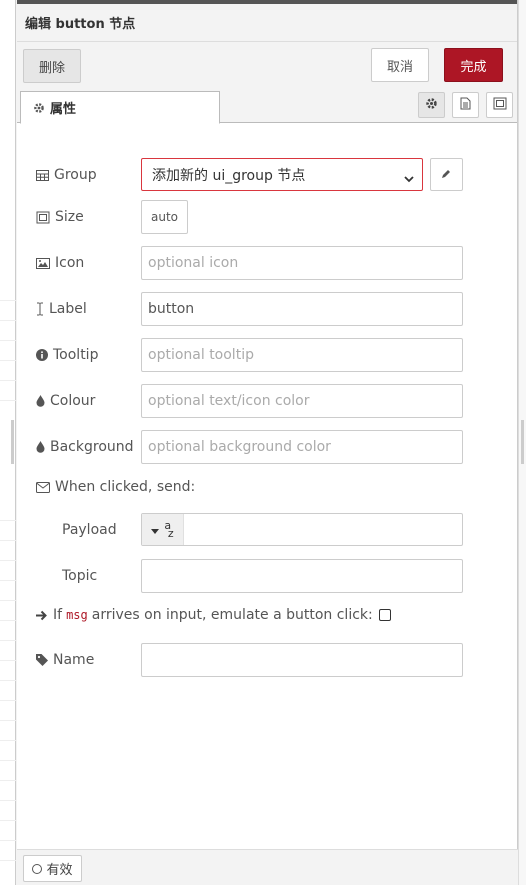 The image size is (526, 885). Describe the element at coordinates (302, 309) in the screenshot. I see `label-input: button` at that location.